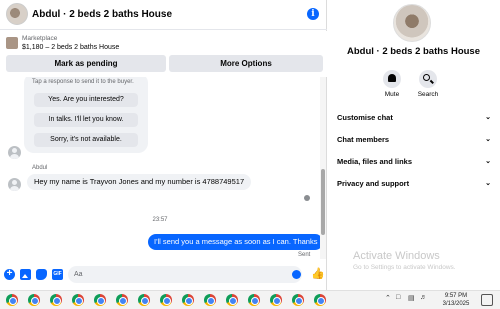 This screenshot has width=500, height=309. I want to click on system-clock: 9:57 PM 3/13/2025, so click(456, 300).